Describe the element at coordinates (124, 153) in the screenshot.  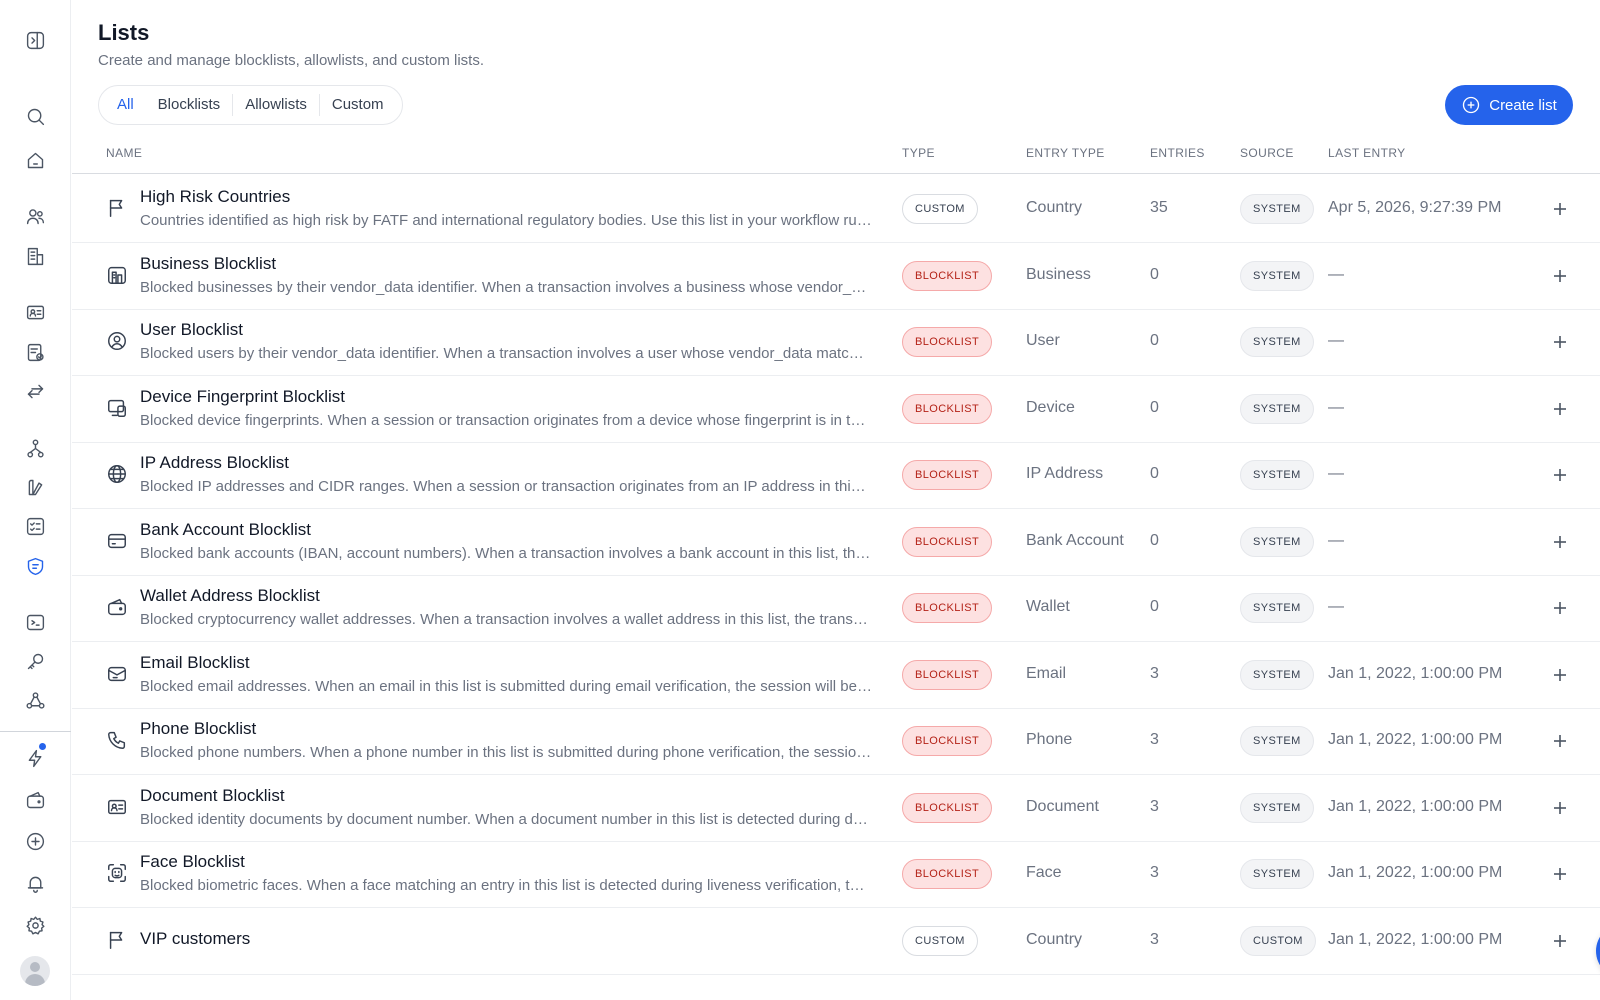
I see `column-header-name: NAME` at that location.